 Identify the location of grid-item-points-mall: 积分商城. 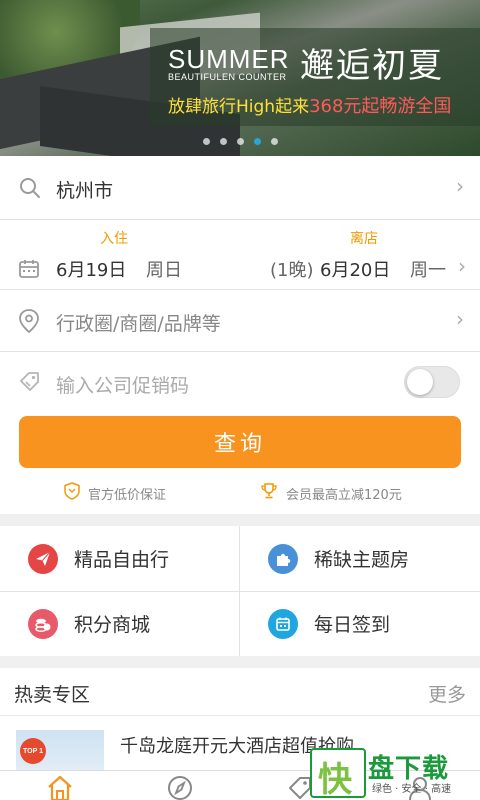
(120, 623).